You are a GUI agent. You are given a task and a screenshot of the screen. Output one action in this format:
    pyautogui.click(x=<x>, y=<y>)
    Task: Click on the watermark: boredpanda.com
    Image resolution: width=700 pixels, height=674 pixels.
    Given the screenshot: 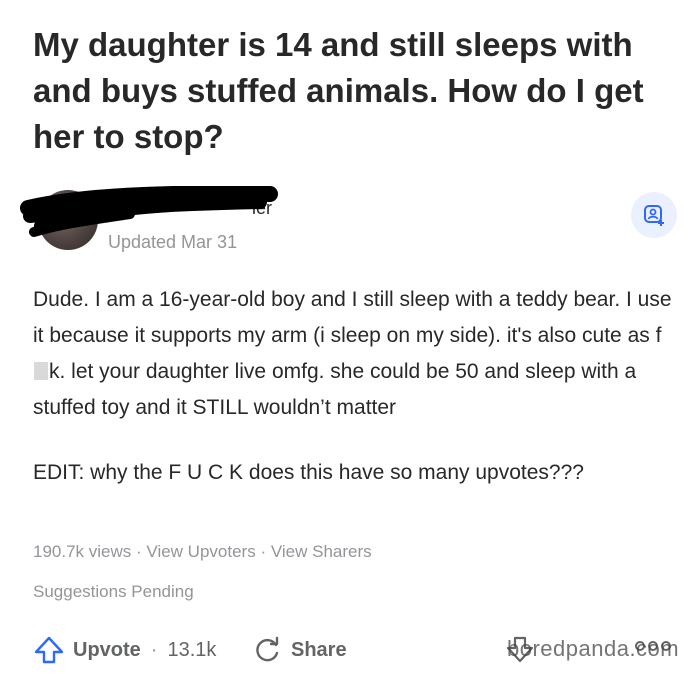 What is the action you would take?
    pyautogui.click(x=593, y=648)
    